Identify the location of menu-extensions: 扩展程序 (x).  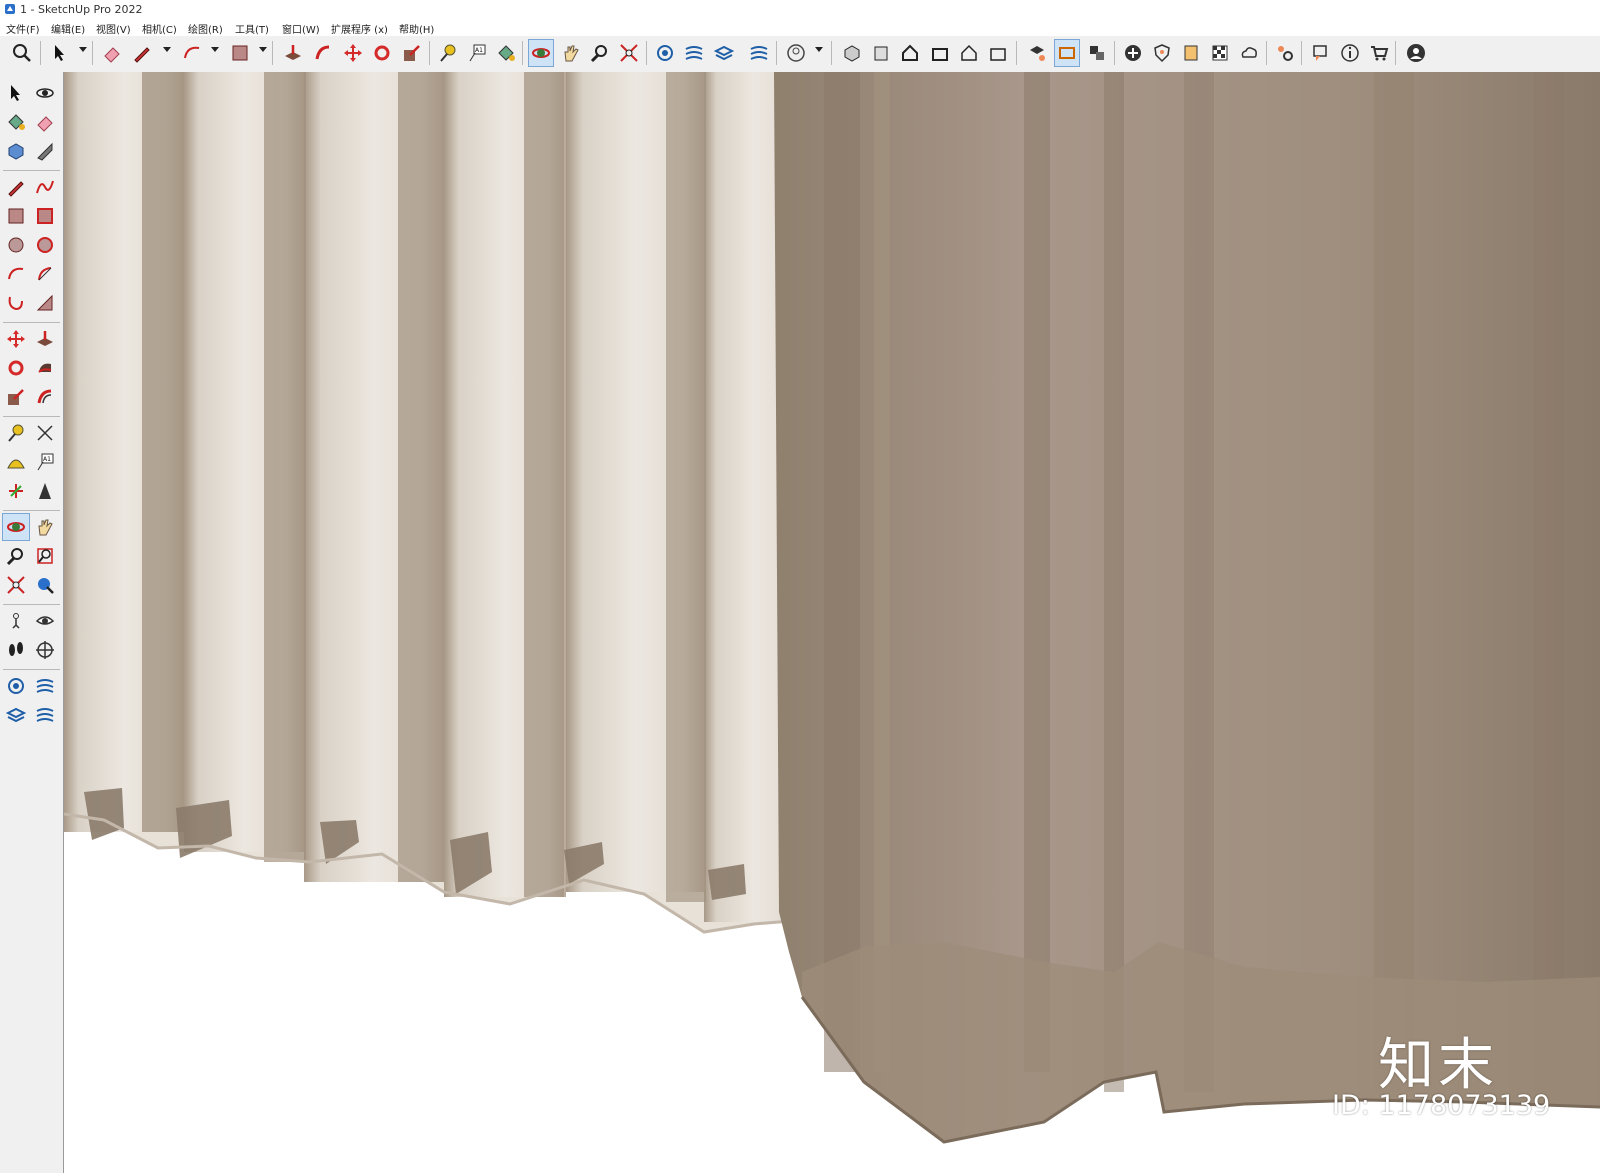
(359, 28).